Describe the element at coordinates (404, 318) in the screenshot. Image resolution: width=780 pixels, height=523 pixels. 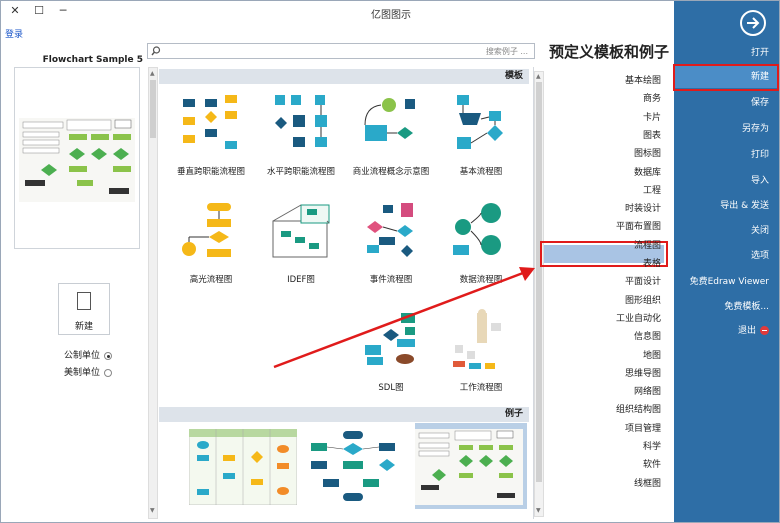
I see `annotation-arrow` at that location.